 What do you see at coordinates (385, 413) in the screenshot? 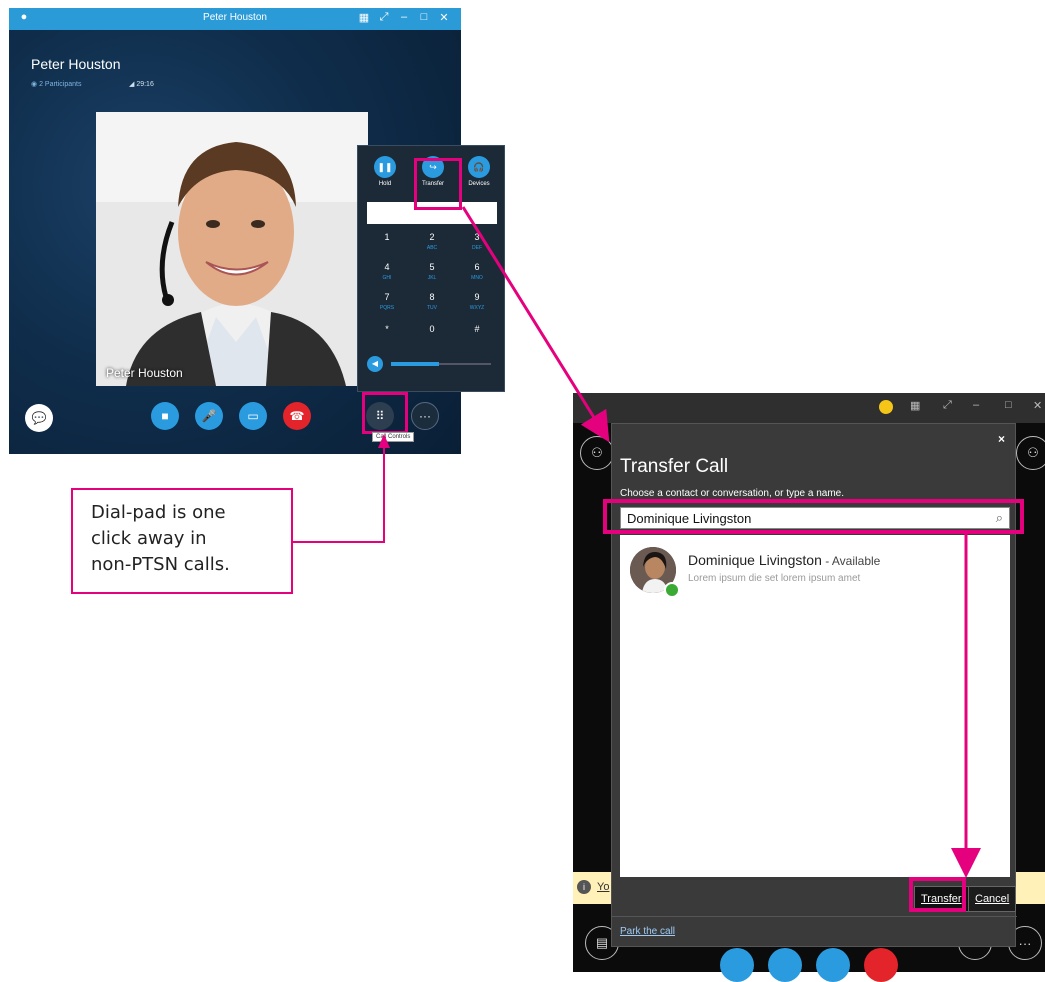
I see `call-controls-highlight` at bounding box center [385, 413].